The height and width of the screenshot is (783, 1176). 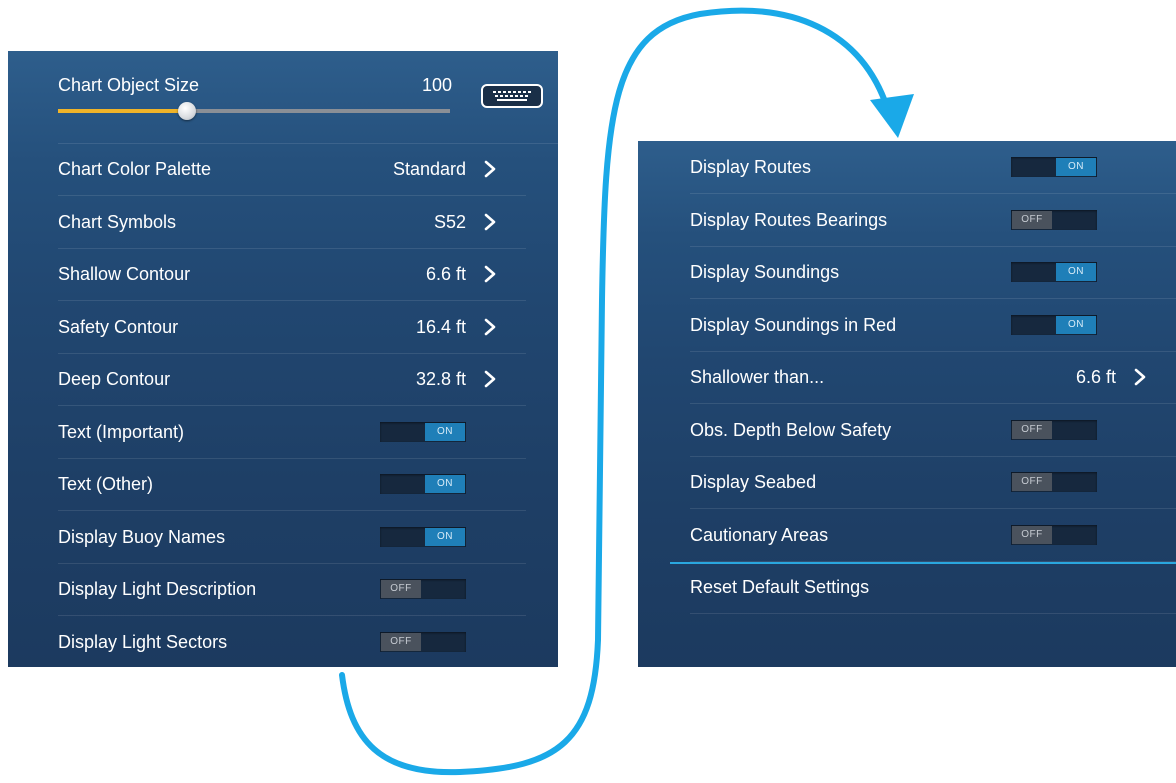 I want to click on row-text-other: Text (Other) ON, so click(x=292, y=484).